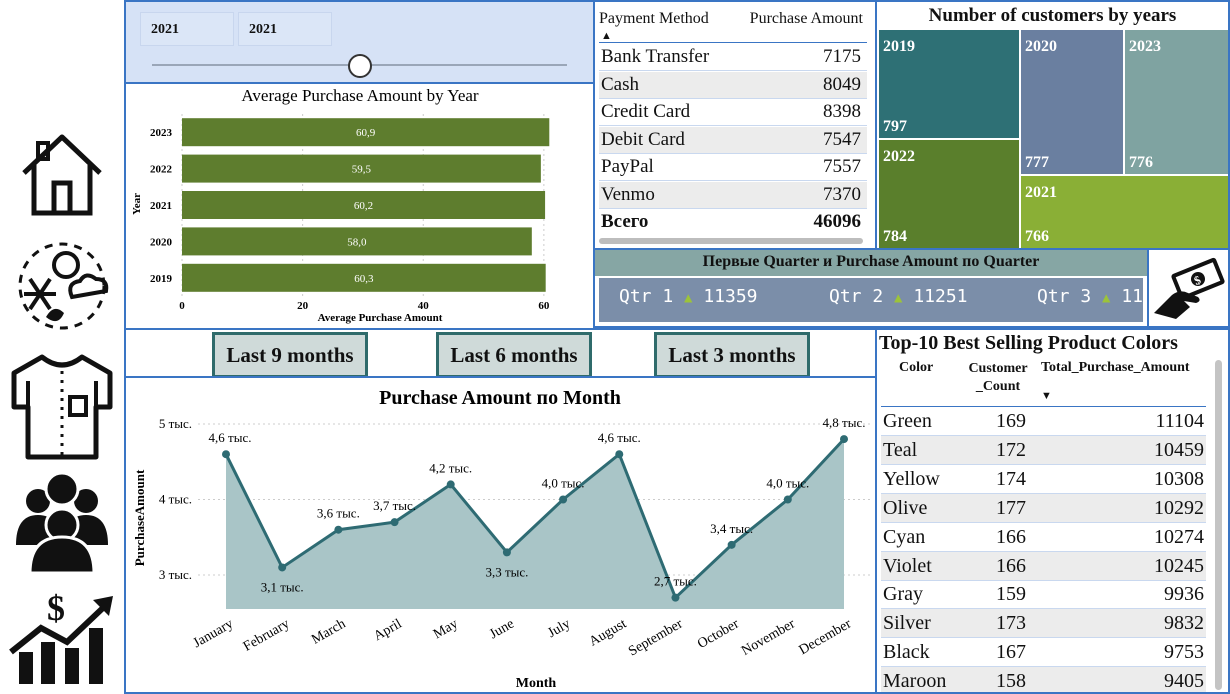  I want to click on color-cell: Green, so click(907, 421).